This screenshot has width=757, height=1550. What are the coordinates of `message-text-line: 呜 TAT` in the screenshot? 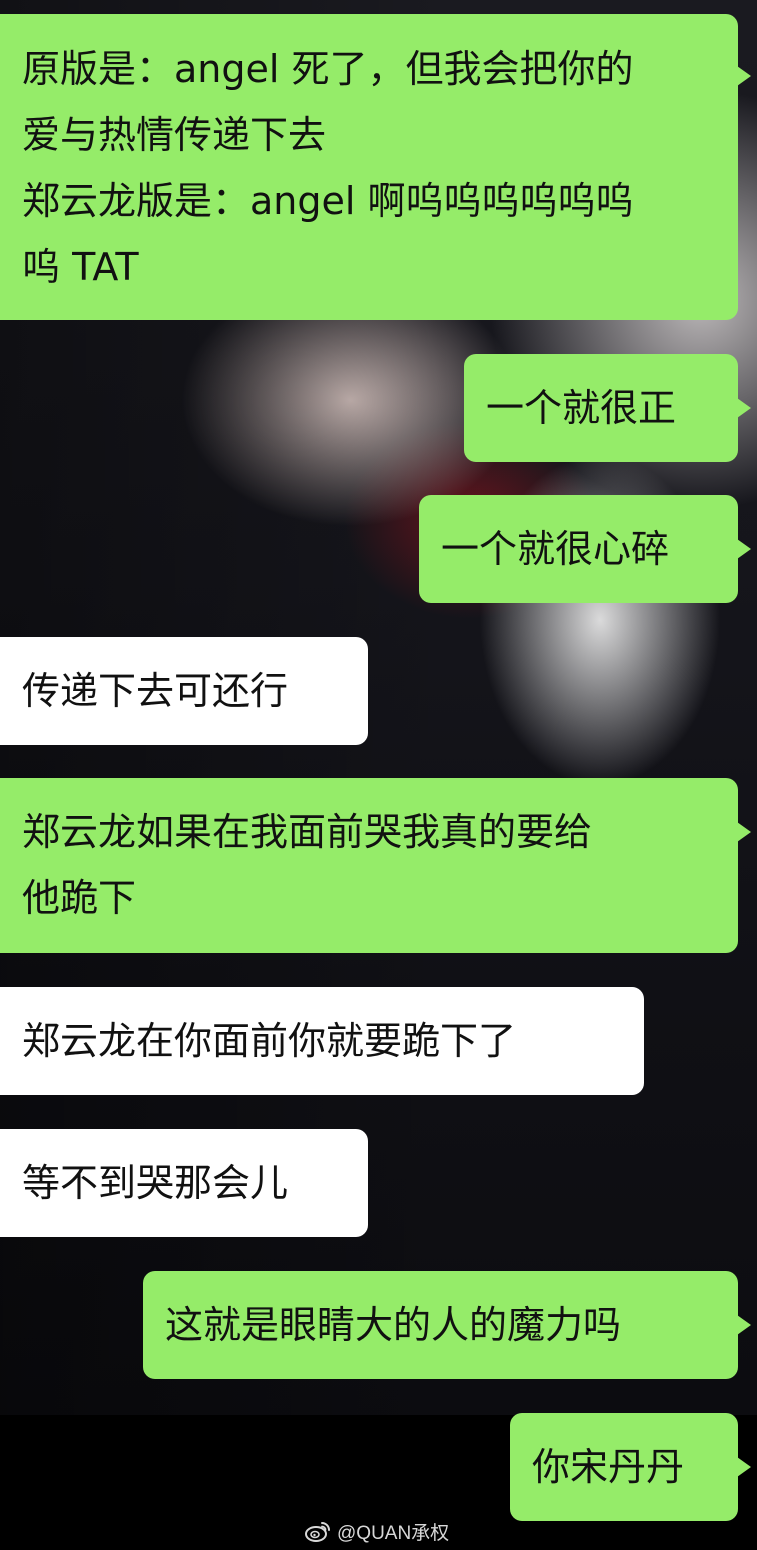 It's located at (80, 267).